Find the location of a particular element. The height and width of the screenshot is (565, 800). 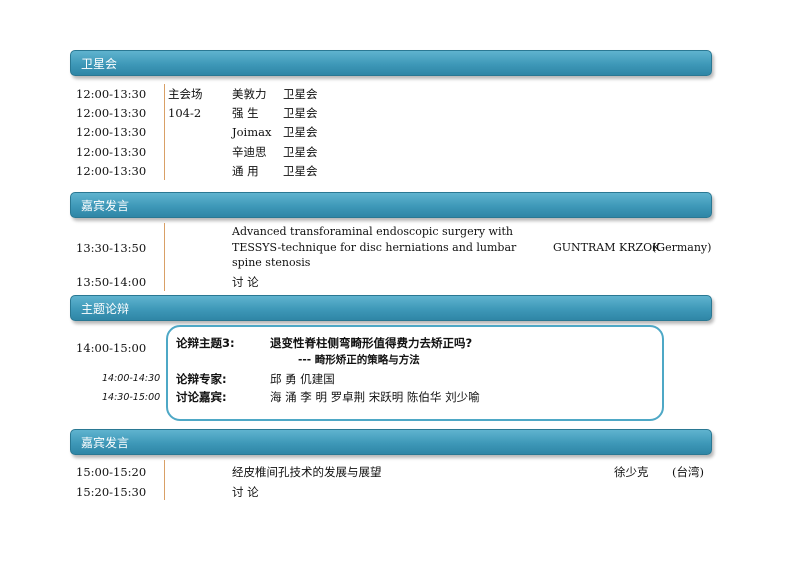

debate-time: 14:00-15:00 is located at coordinates (111, 348).